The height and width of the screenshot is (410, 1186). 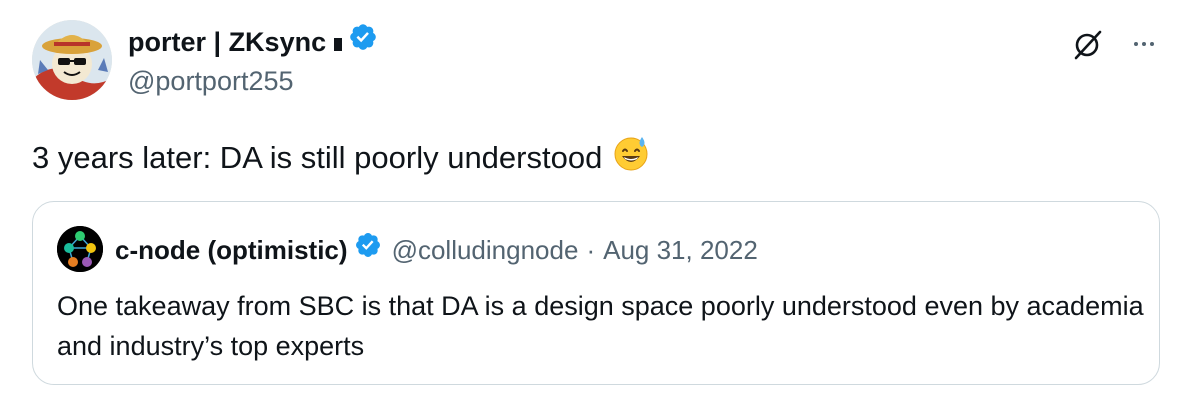 What do you see at coordinates (338, 44) in the screenshot?
I see `flag-glyph-icon` at bounding box center [338, 44].